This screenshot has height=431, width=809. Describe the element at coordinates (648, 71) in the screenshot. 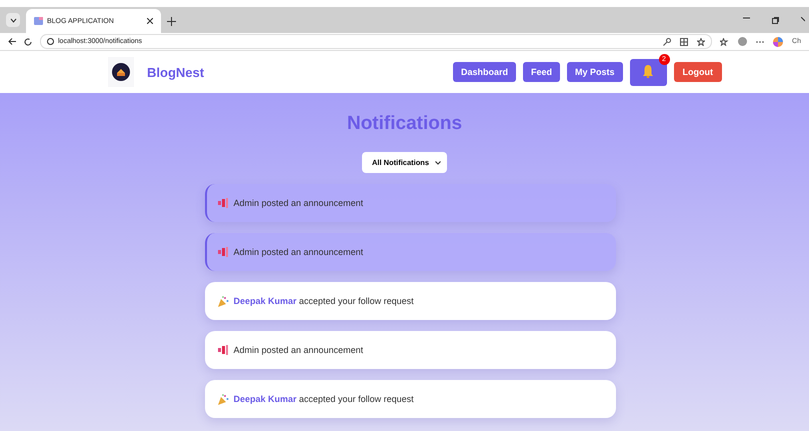

I see `bell-icon` at that location.